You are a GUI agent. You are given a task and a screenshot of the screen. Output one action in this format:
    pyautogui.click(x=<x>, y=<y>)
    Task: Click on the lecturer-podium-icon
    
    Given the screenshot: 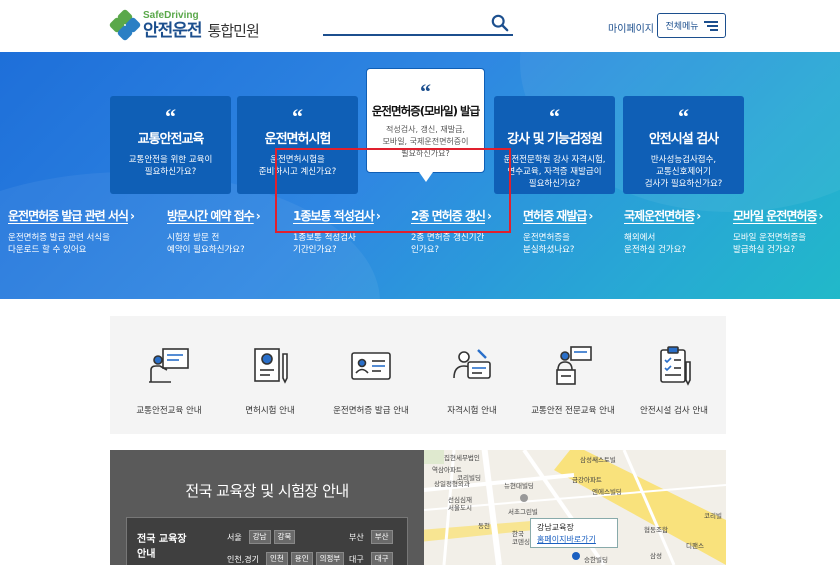 What is the action you would take?
    pyautogui.click(x=574, y=365)
    